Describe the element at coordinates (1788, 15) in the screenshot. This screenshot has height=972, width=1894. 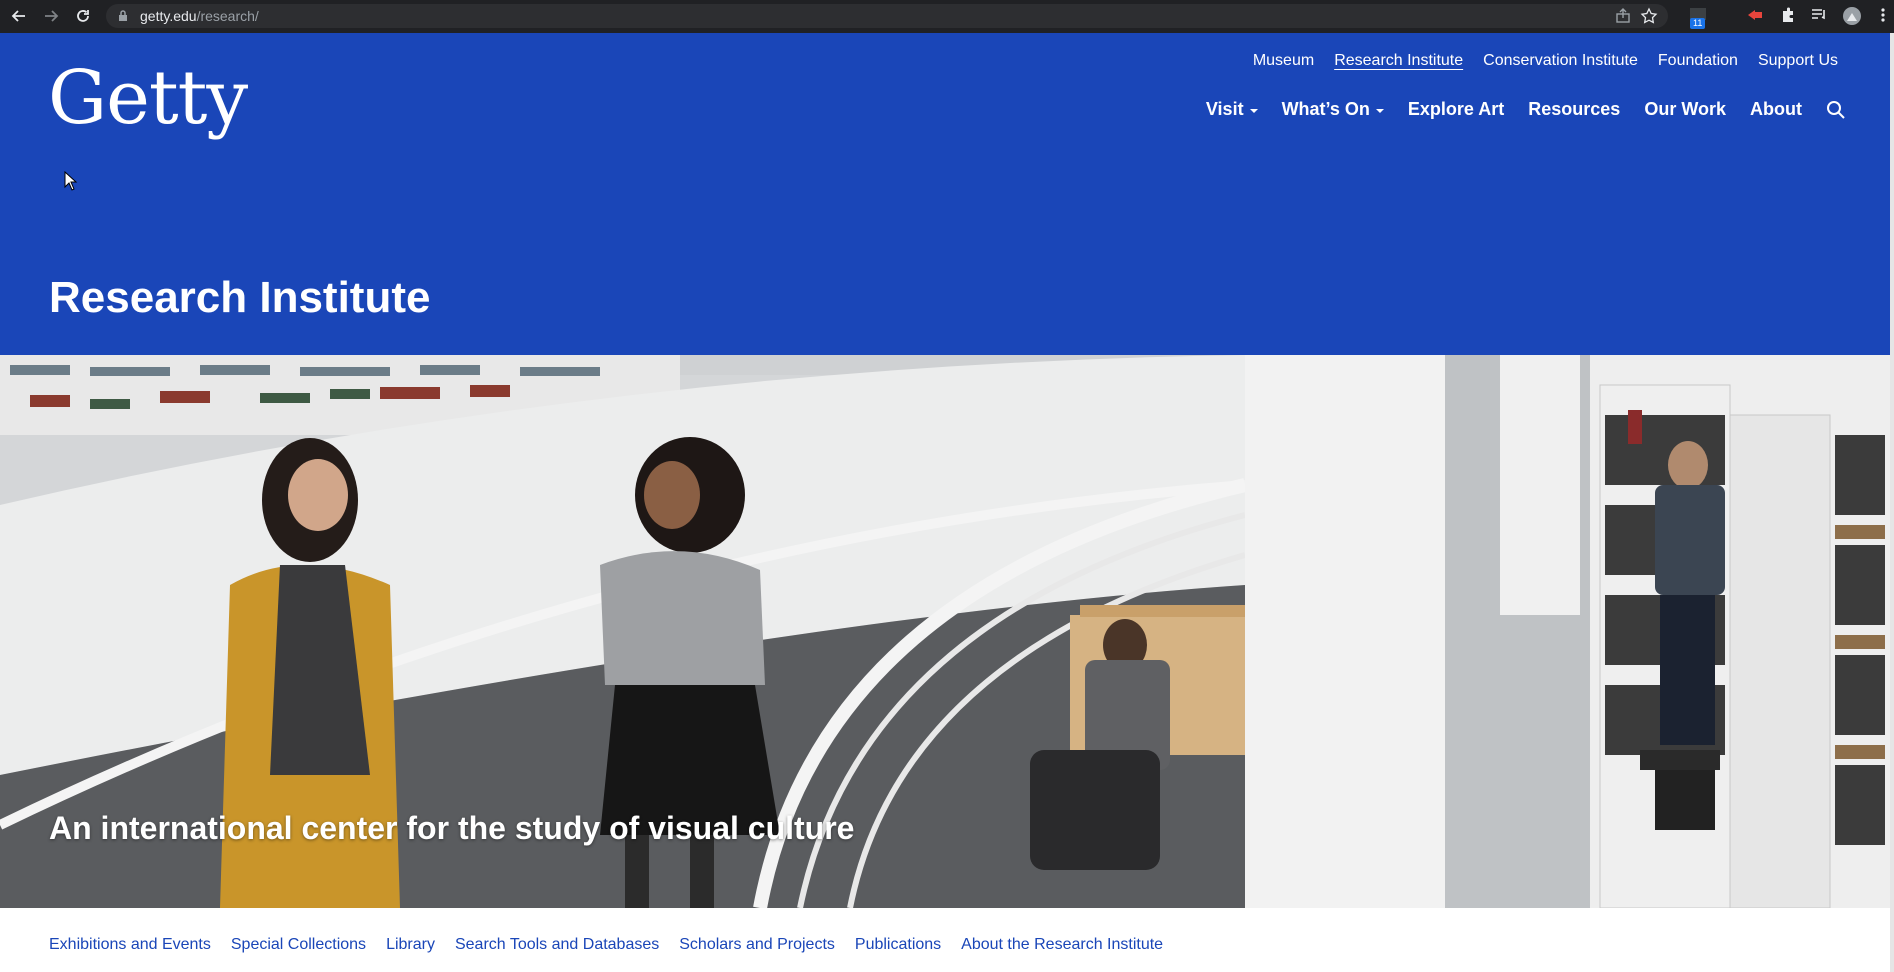
I see `extensions-puzzle-icon` at that location.